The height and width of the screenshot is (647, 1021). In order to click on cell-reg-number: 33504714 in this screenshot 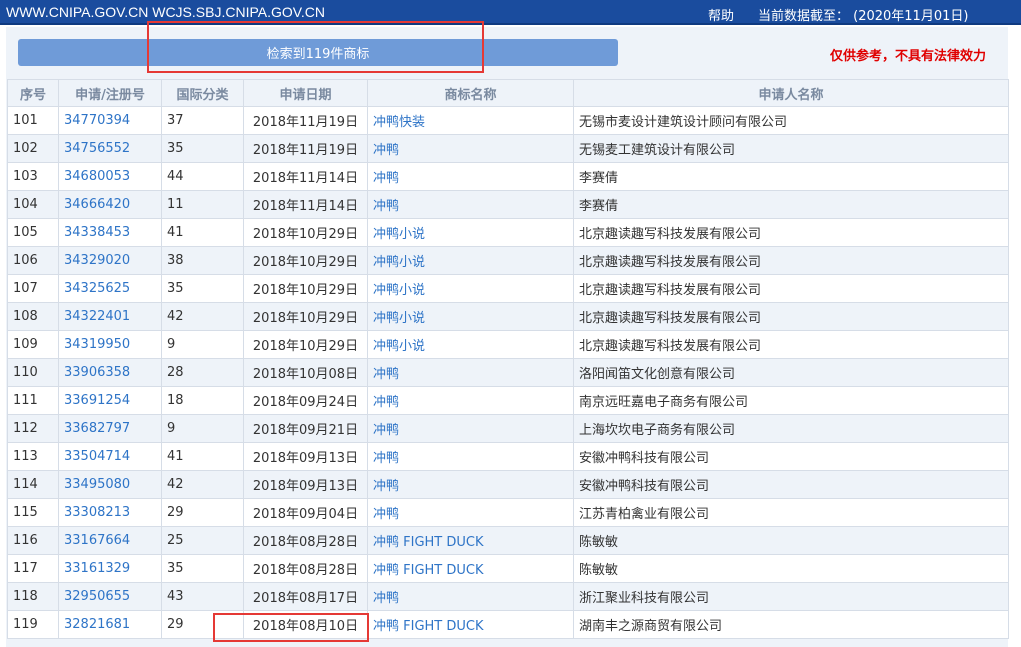, I will do `click(110, 456)`.